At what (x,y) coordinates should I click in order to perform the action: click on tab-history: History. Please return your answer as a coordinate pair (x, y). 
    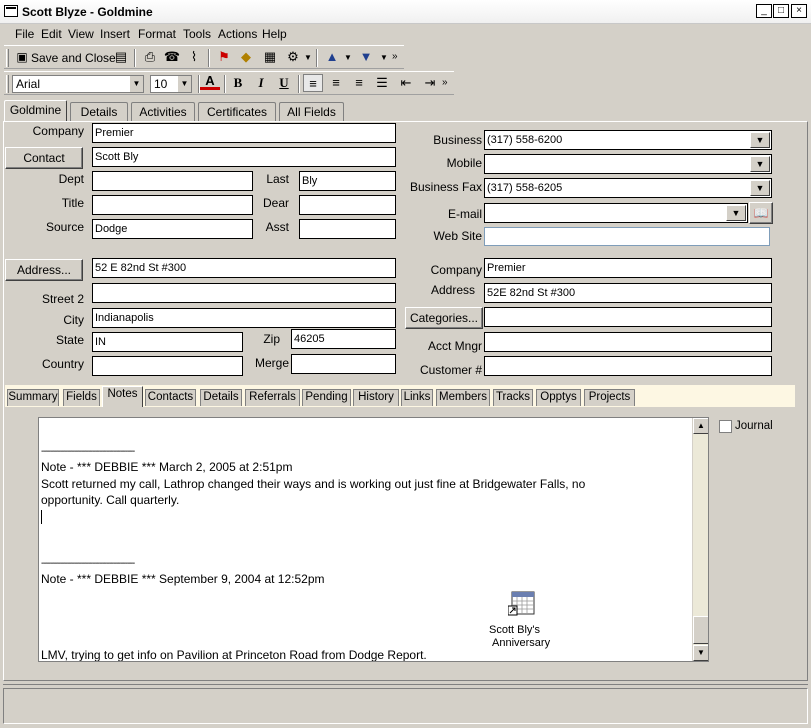
    Looking at the image, I should click on (376, 397).